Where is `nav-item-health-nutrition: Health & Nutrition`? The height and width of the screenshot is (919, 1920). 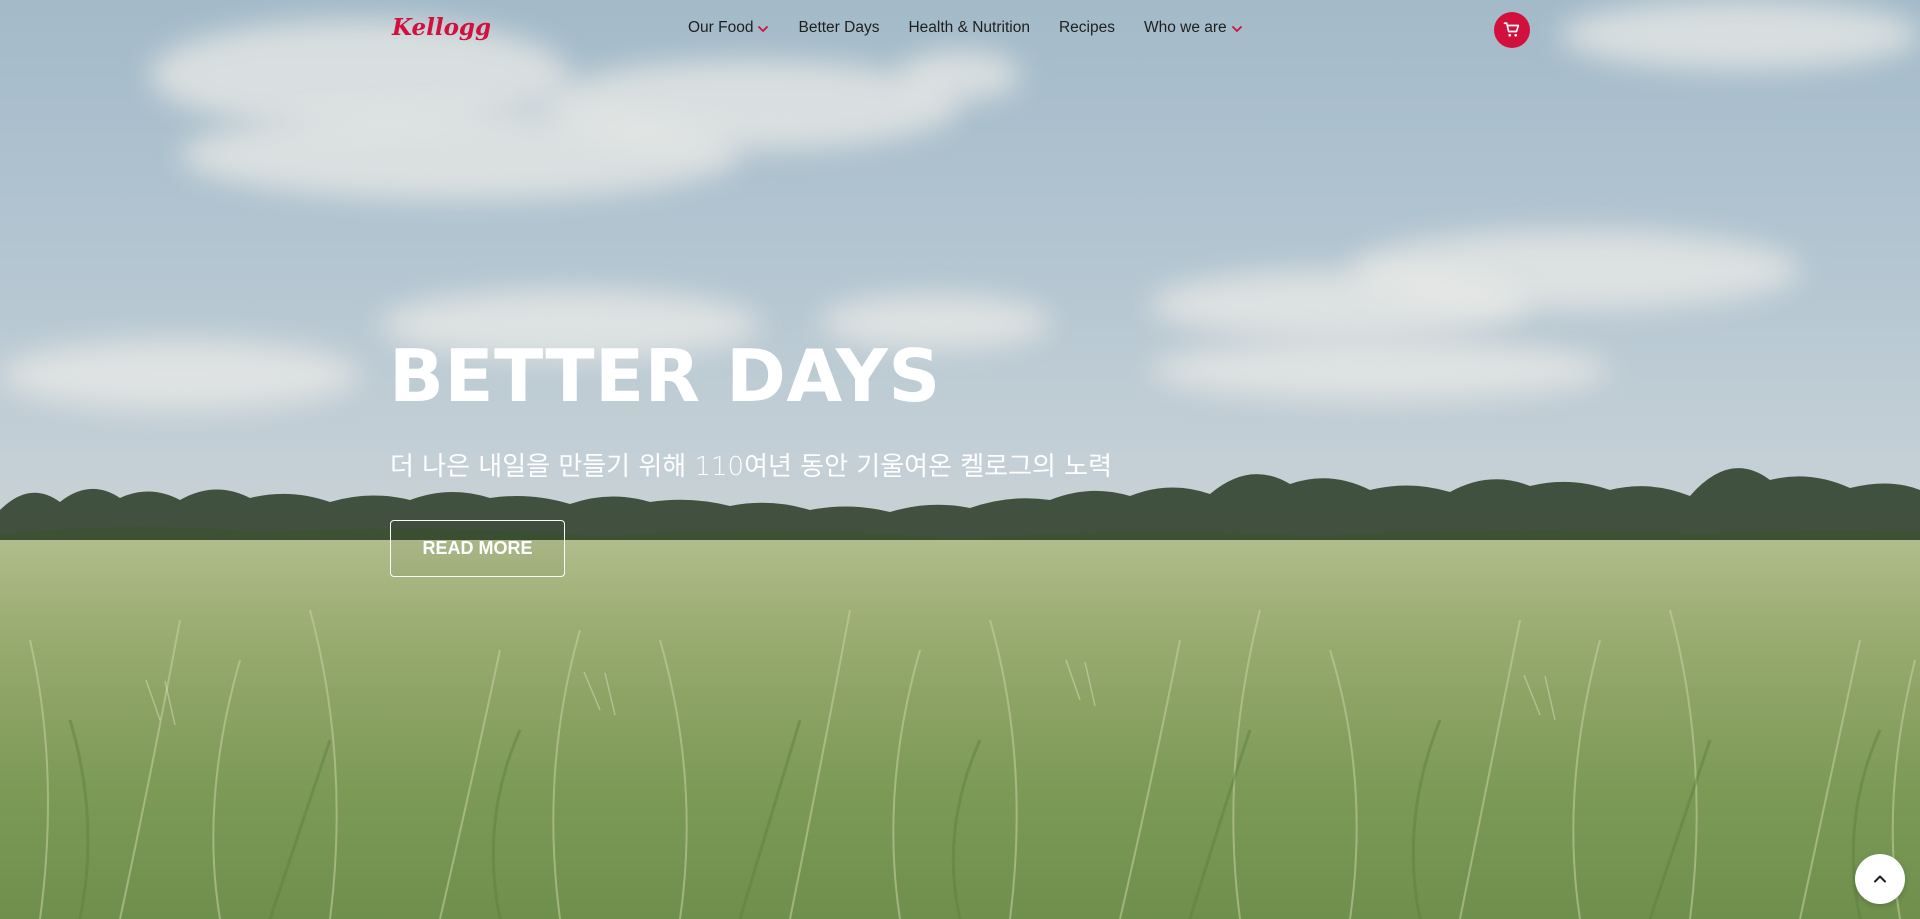
nav-item-health-nutrition: Health & Nutrition is located at coordinates (968, 28).